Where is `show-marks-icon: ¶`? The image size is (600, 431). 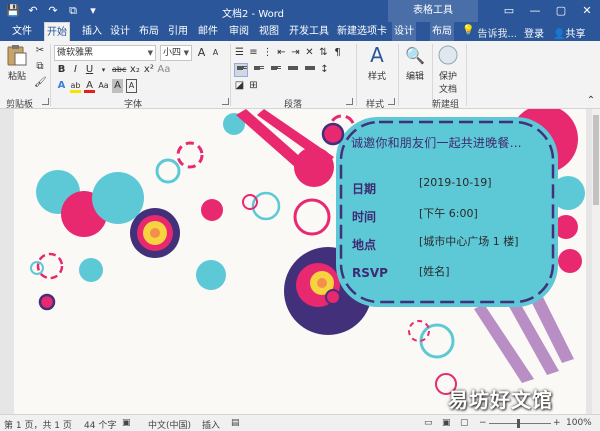 show-marks-icon: ¶ is located at coordinates (337, 53).